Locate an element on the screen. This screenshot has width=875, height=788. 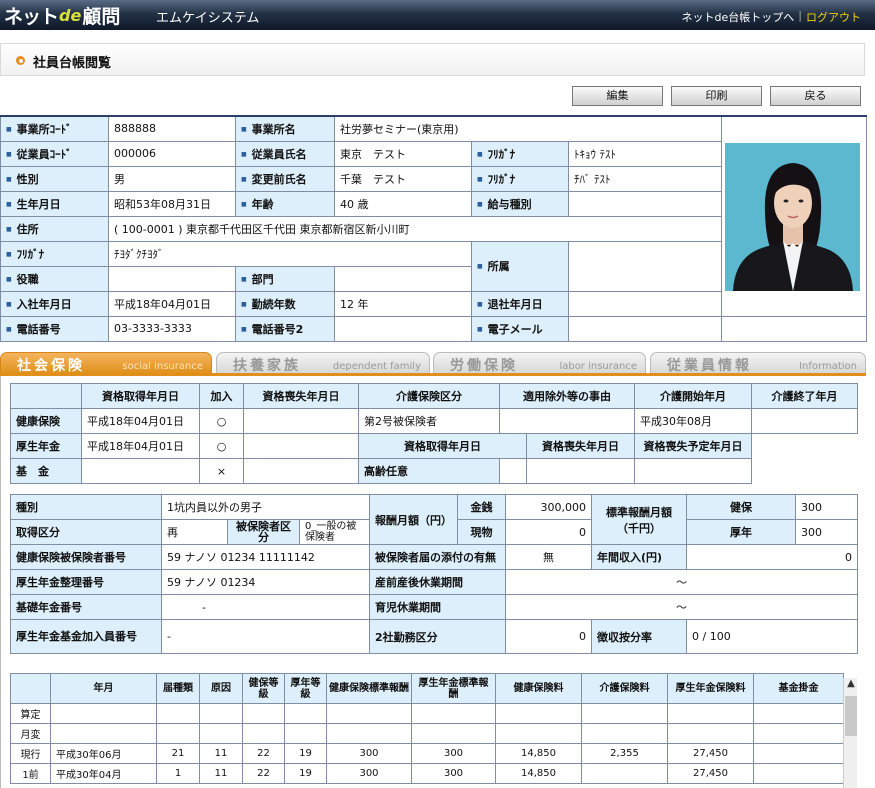
history-header: 基金掛金 is located at coordinates (798, 688).